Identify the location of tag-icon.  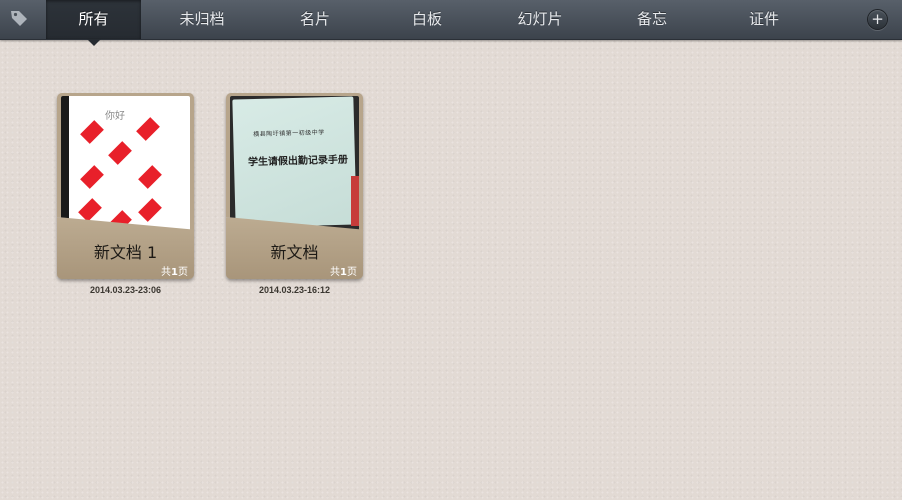
(19, 20).